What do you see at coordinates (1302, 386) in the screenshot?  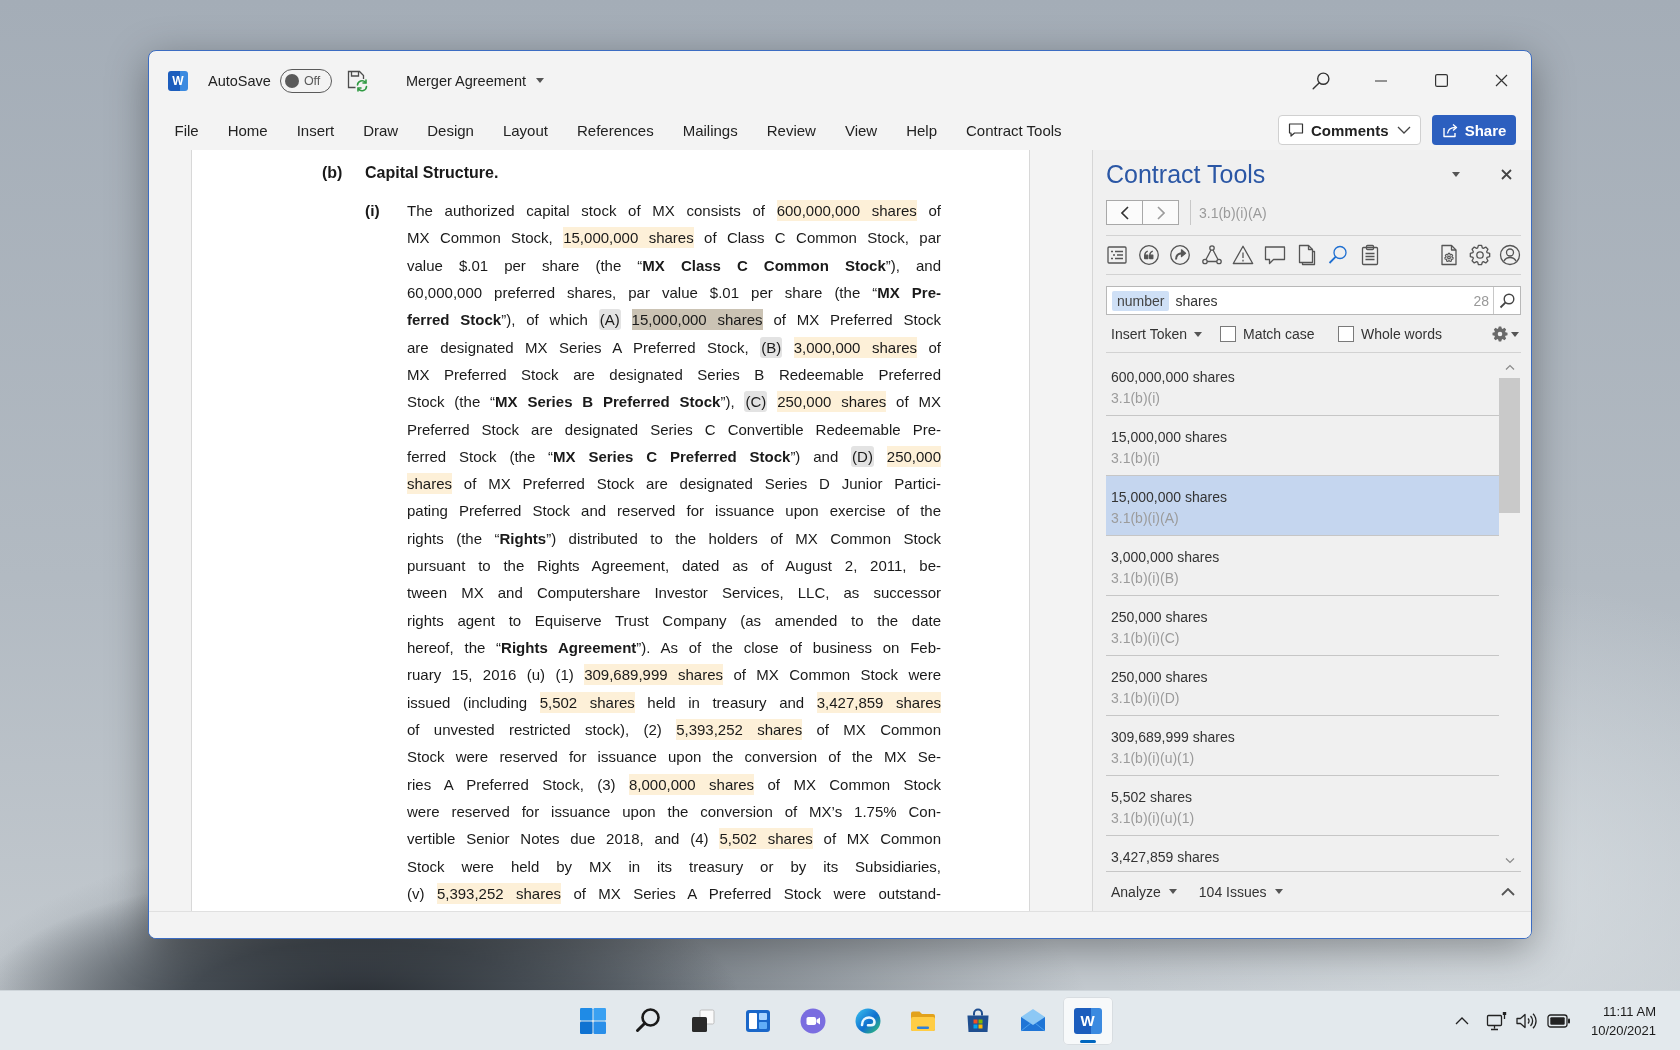 I see `result-item: 600,000,000 shares 3.1(b)(i)` at bounding box center [1302, 386].